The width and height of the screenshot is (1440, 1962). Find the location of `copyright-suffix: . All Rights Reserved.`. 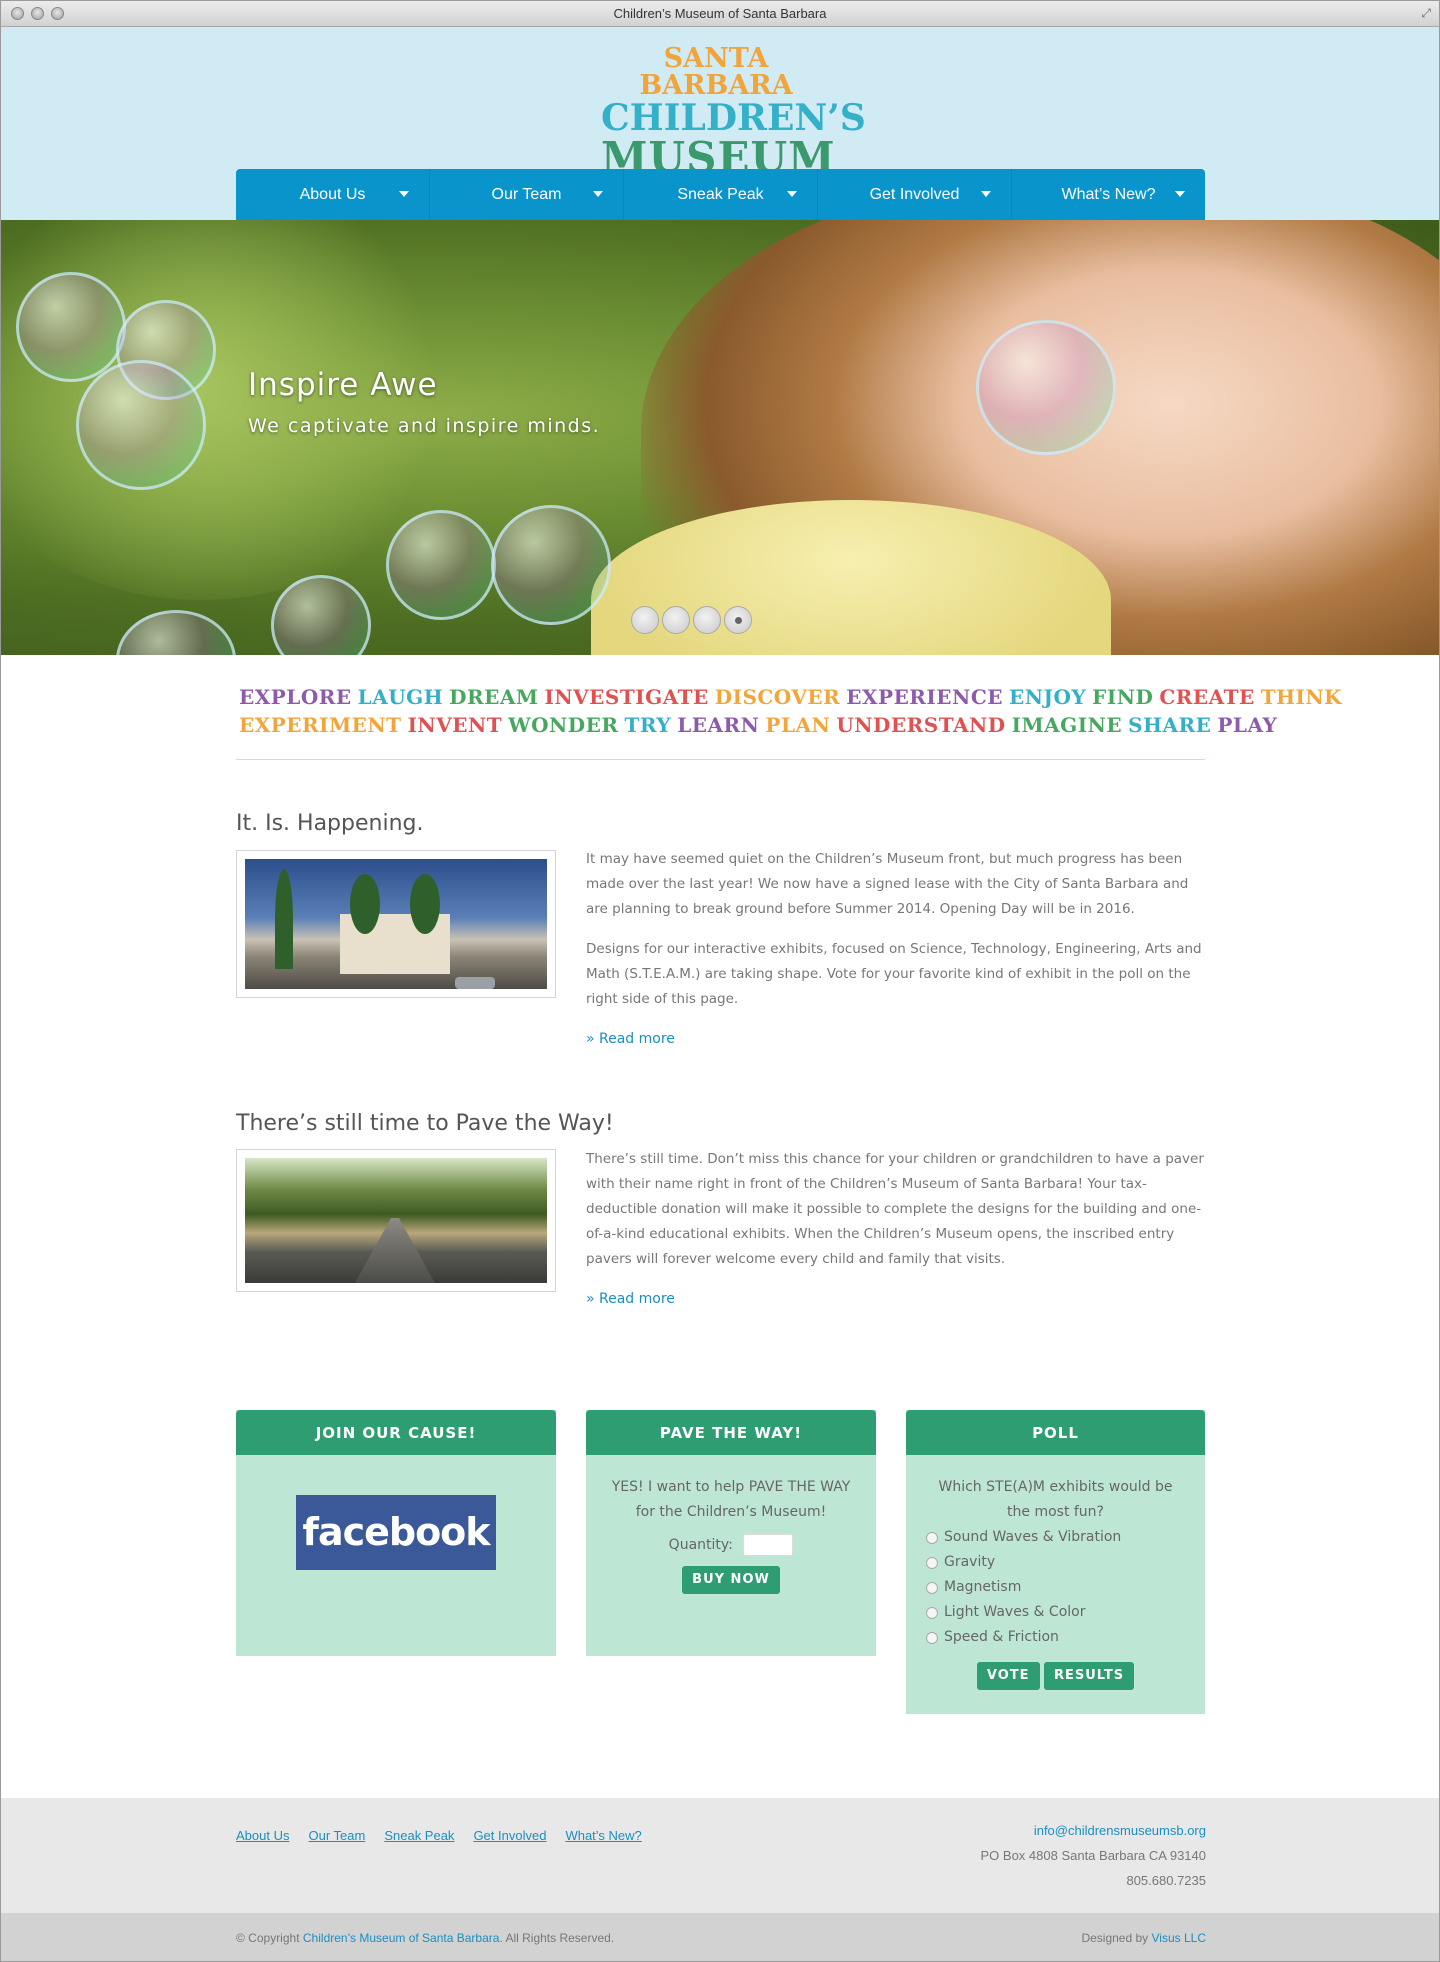

copyright-suffix: . All Rights Reserved. is located at coordinates (557, 1938).